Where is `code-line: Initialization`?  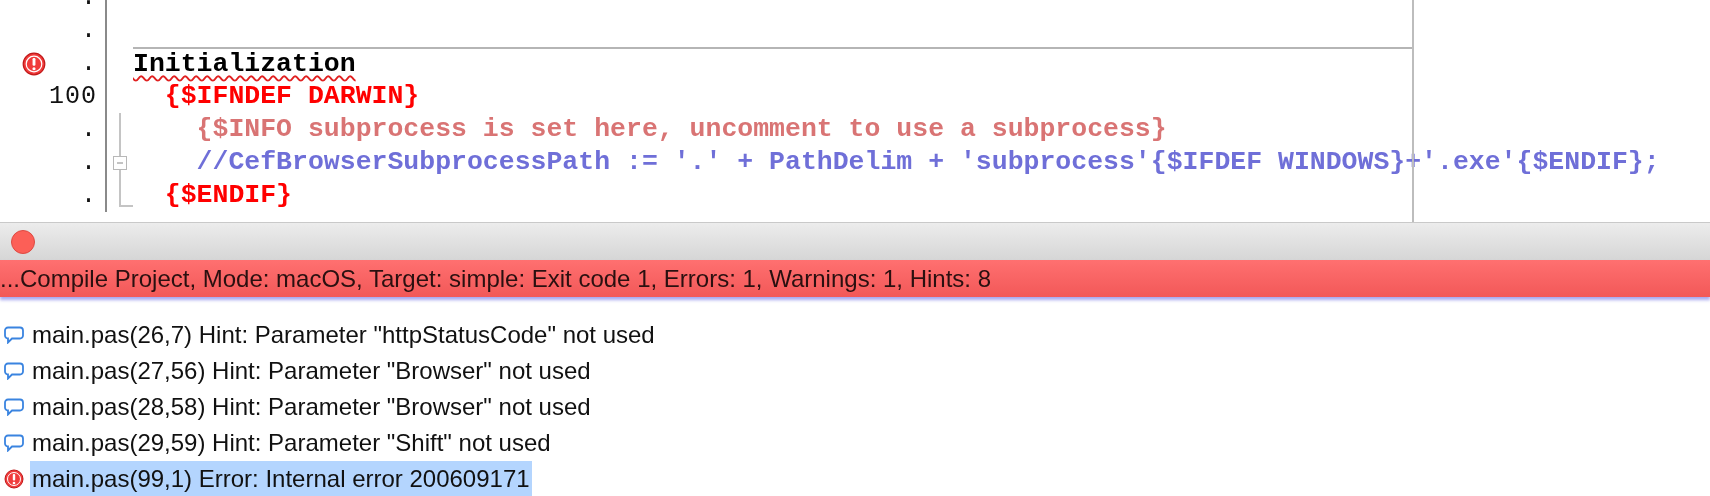
code-line: Initialization is located at coordinates (244, 64).